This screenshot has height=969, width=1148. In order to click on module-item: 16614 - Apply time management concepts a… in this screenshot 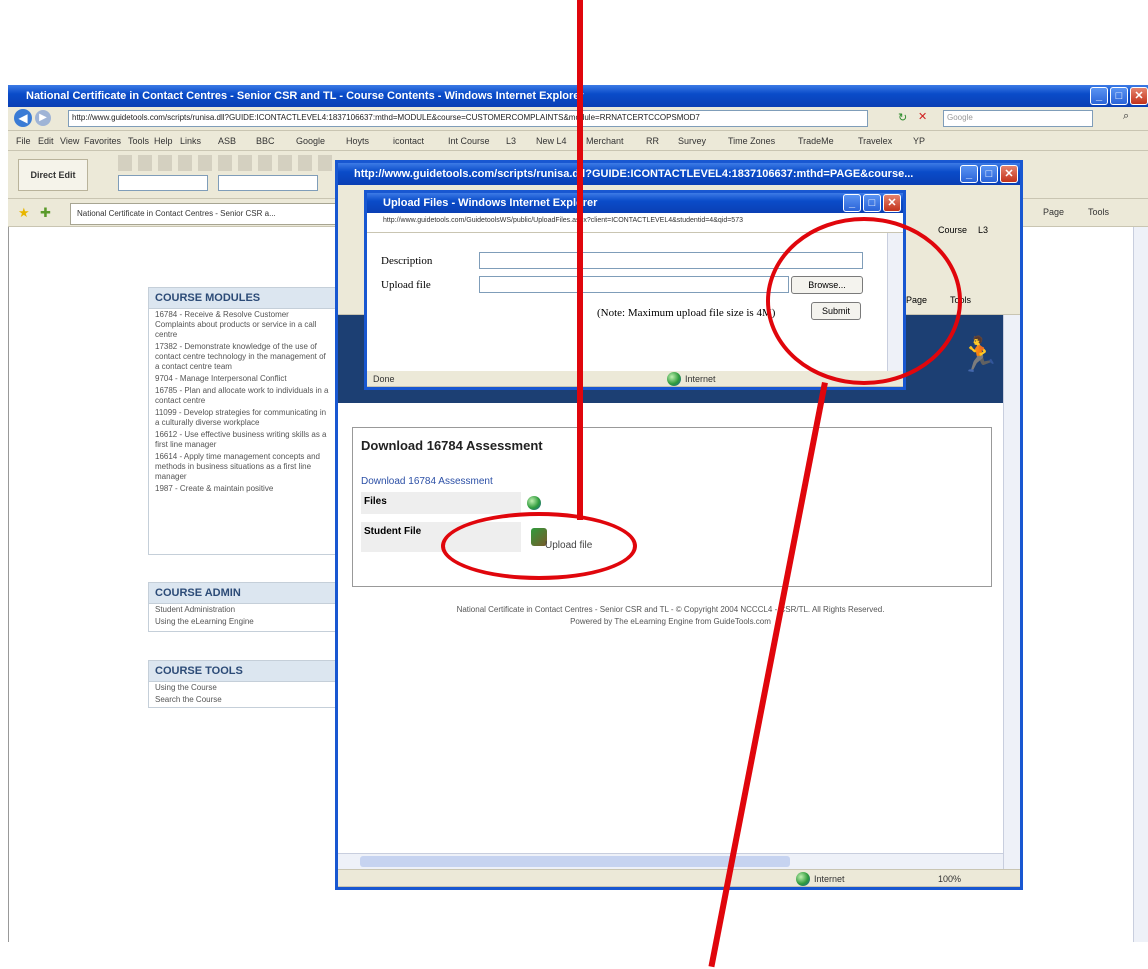, I will do `click(243, 467)`.